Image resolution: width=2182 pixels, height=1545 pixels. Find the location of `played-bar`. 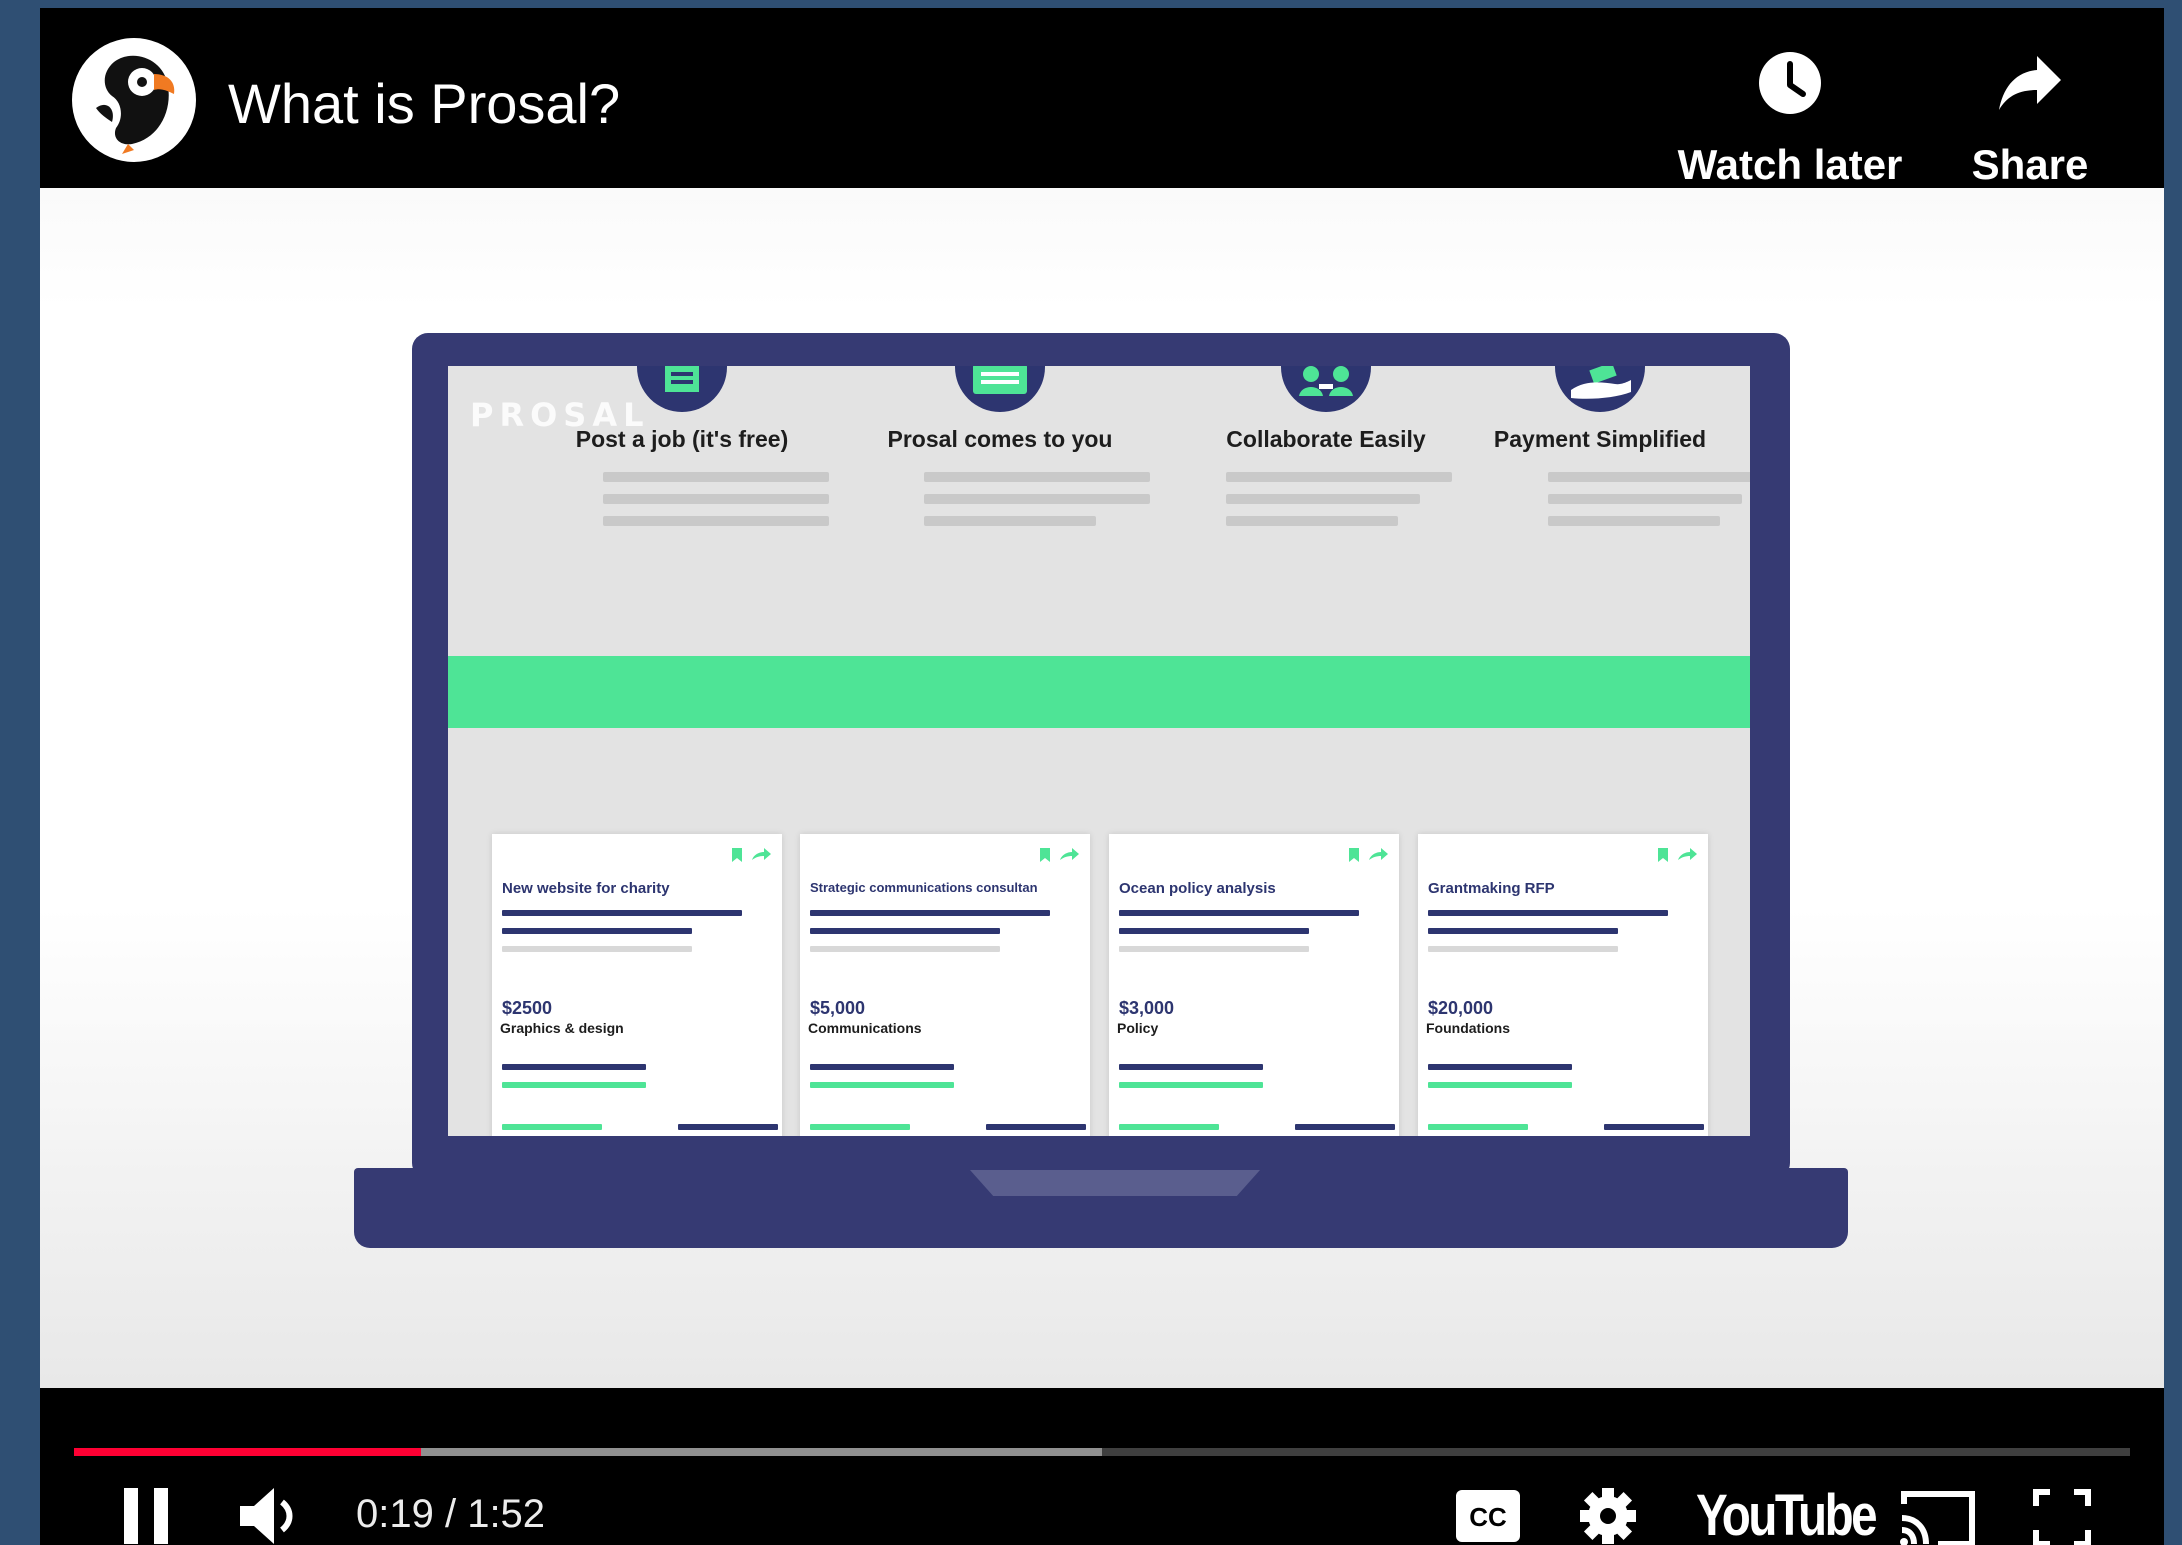

played-bar is located at coordinates (248, 1452).